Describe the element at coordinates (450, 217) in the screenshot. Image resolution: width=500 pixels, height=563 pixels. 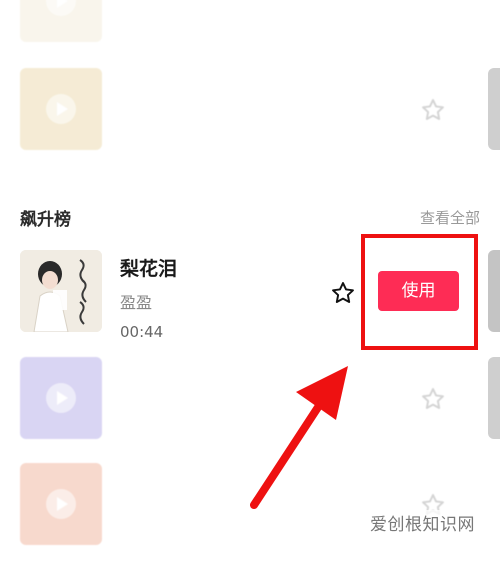
I see `see-all-link: 查看全部` at that location.